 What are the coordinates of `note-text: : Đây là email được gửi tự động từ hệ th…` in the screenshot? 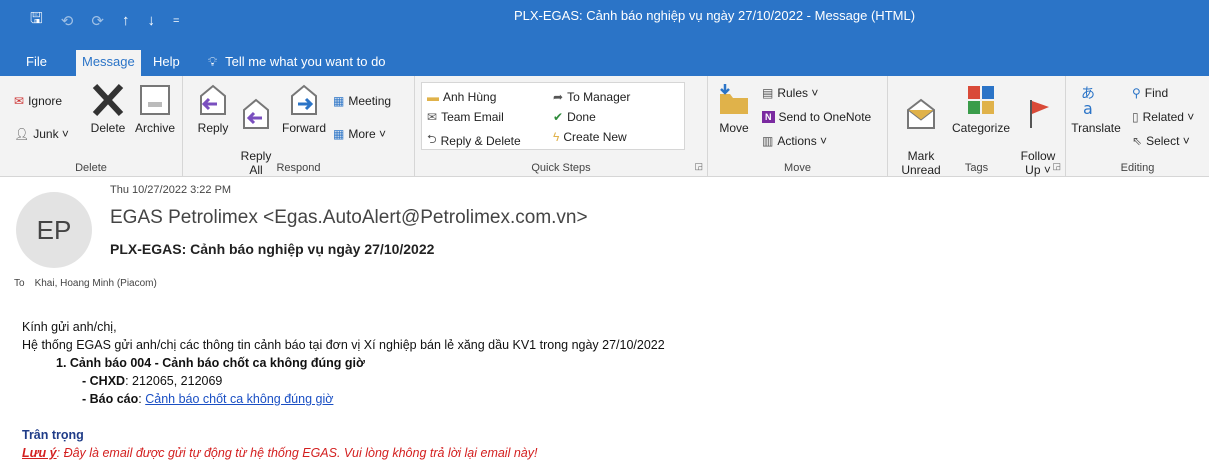 It's located at (297, 453).